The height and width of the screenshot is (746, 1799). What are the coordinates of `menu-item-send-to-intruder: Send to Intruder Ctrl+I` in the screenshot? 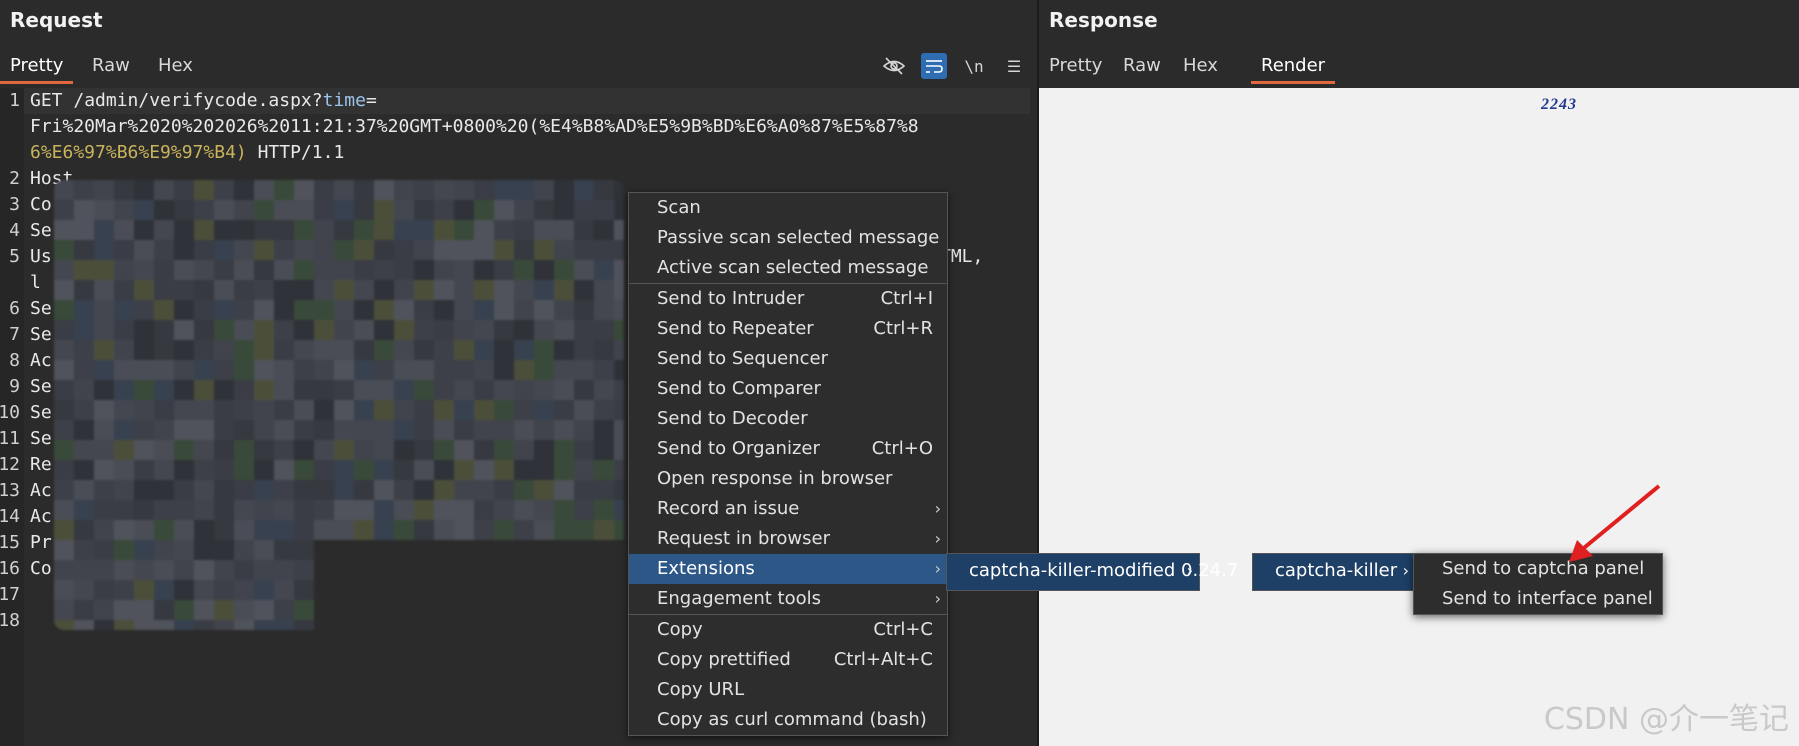 It's located at (788, 299).